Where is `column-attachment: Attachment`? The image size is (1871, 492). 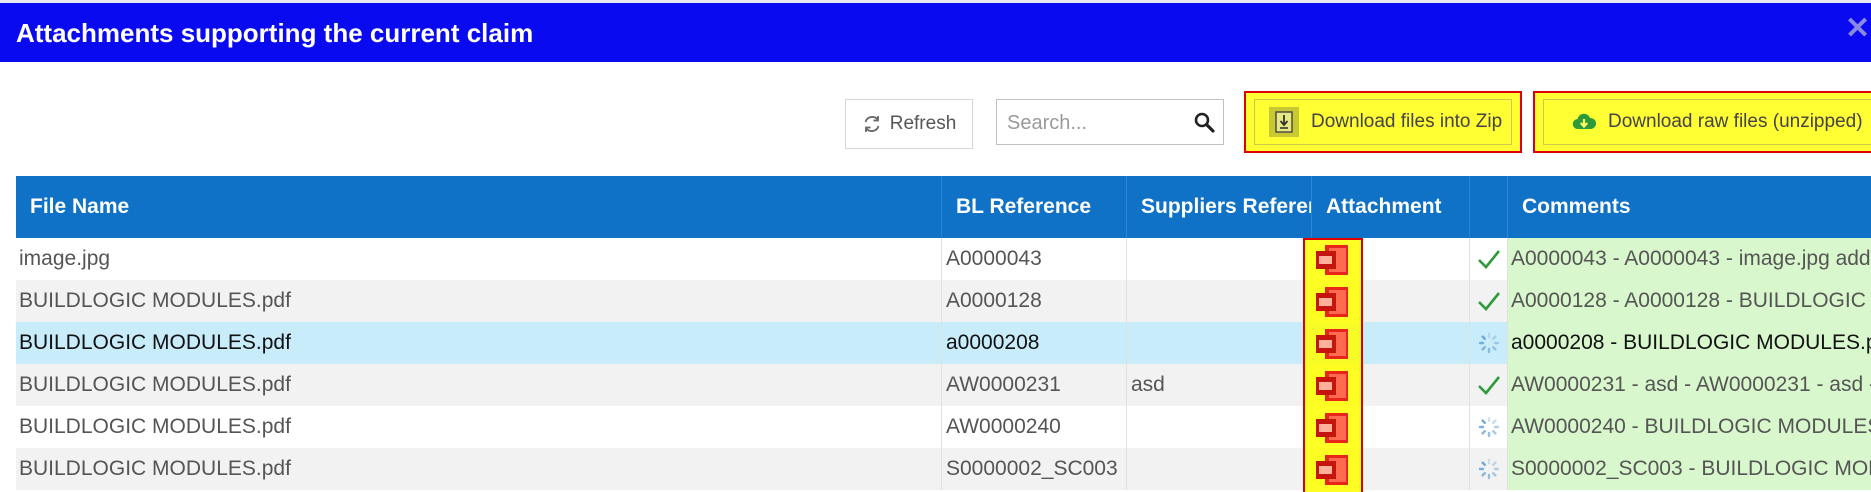
column-attachment: Attachment is located at coordinates (1391, 207).